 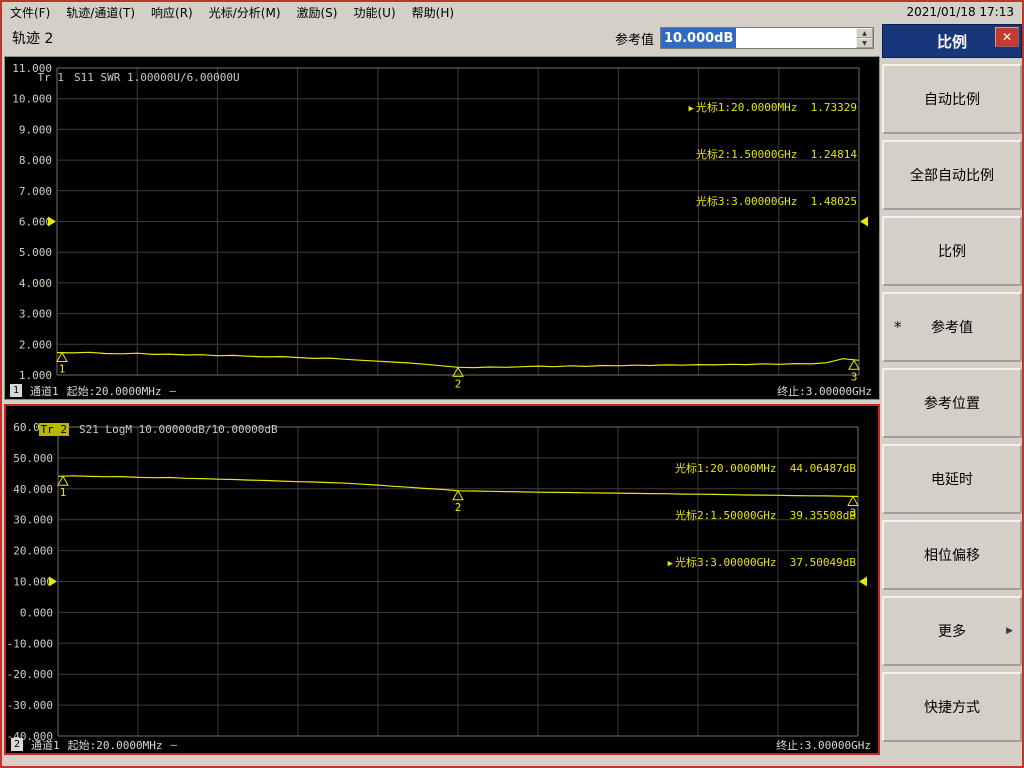 I want to click on softkey-menu-title-text: 比例, so click(x=951, y=41).